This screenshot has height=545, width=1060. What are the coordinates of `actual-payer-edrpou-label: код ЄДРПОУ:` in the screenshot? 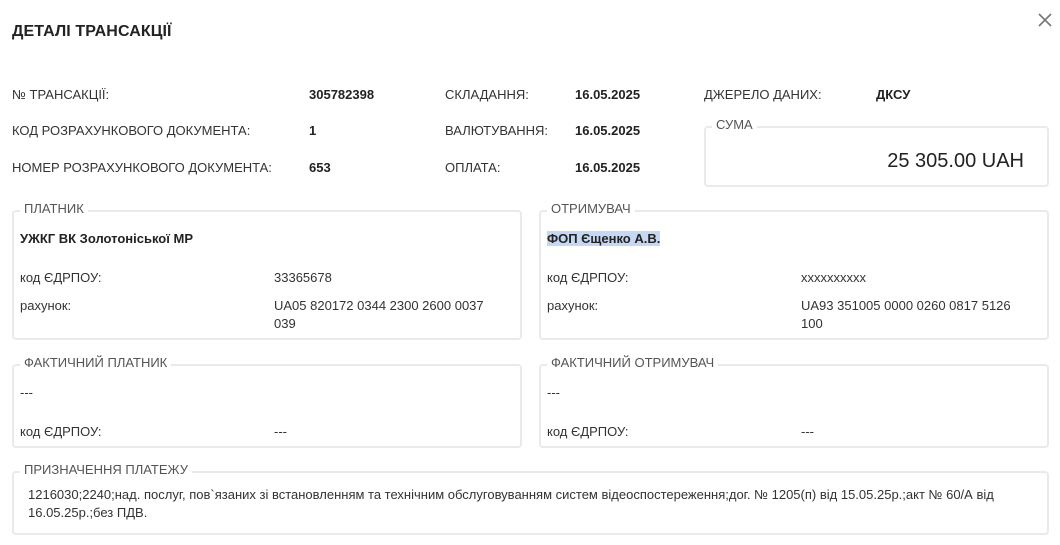 It's located at (61, 431).